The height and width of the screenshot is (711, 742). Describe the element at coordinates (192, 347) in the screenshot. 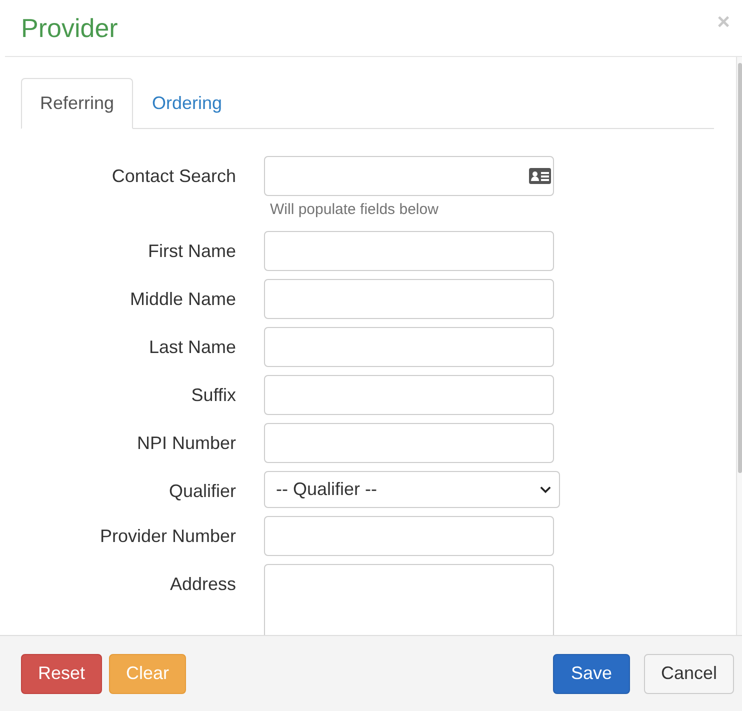

I see `field-label: Last Name` at that location.